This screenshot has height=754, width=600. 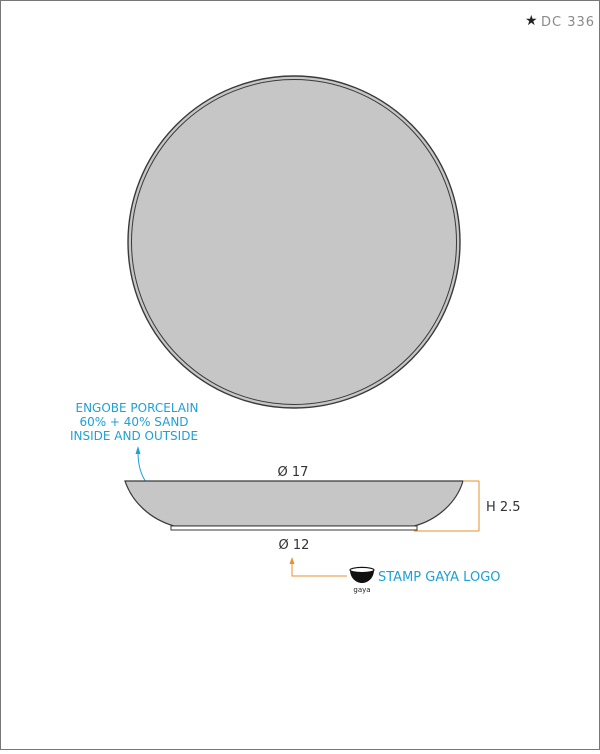 I want to click on gaya-logo-text: gaya, so click(x=361, y=590).